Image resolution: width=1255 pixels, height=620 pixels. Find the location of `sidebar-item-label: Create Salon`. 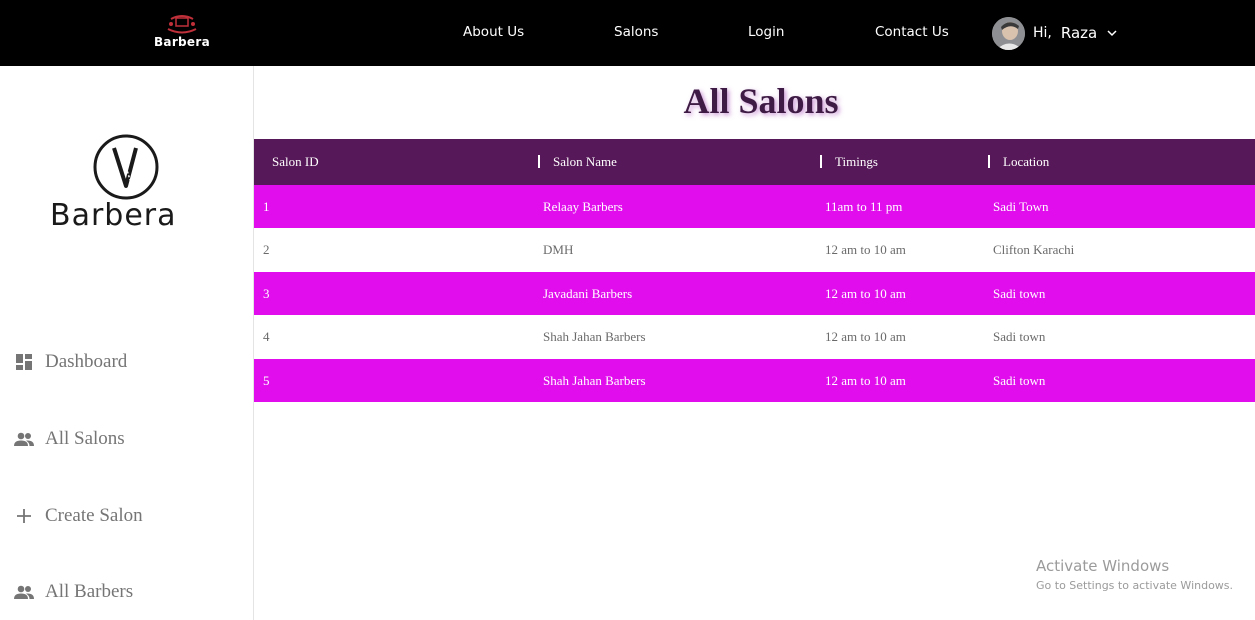

sidebar-item-label: Create Salon is located at coordinates (94, 515).